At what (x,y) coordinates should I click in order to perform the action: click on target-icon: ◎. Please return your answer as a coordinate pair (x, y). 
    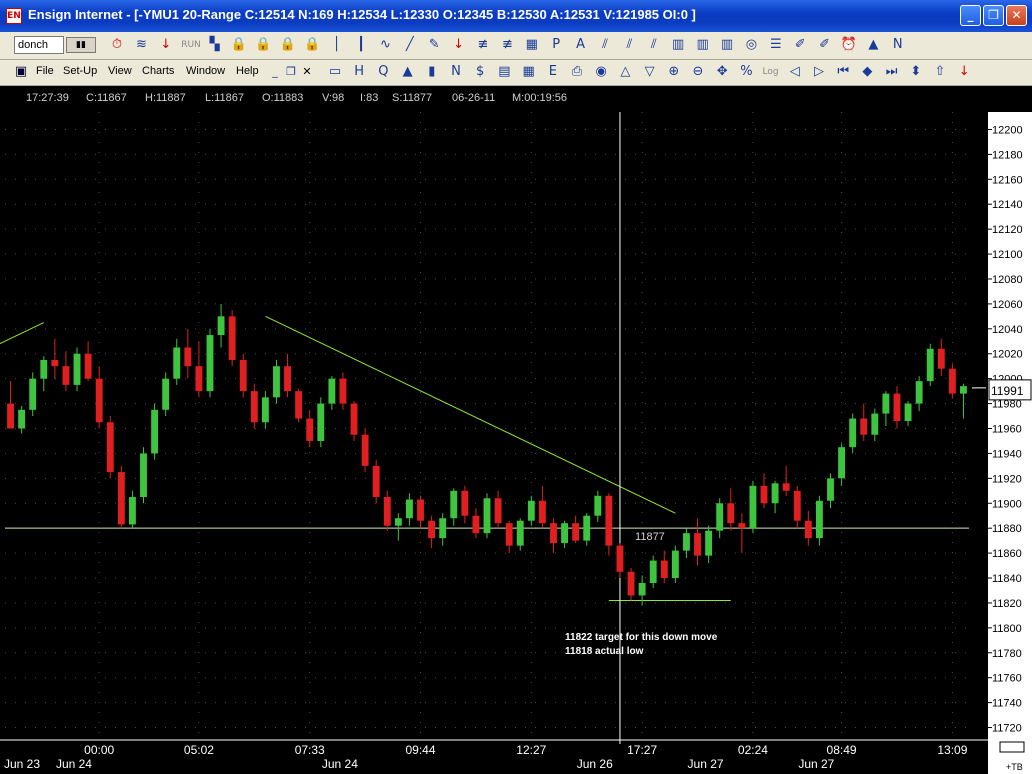
    Looking at the image, I should click on (751, 45).